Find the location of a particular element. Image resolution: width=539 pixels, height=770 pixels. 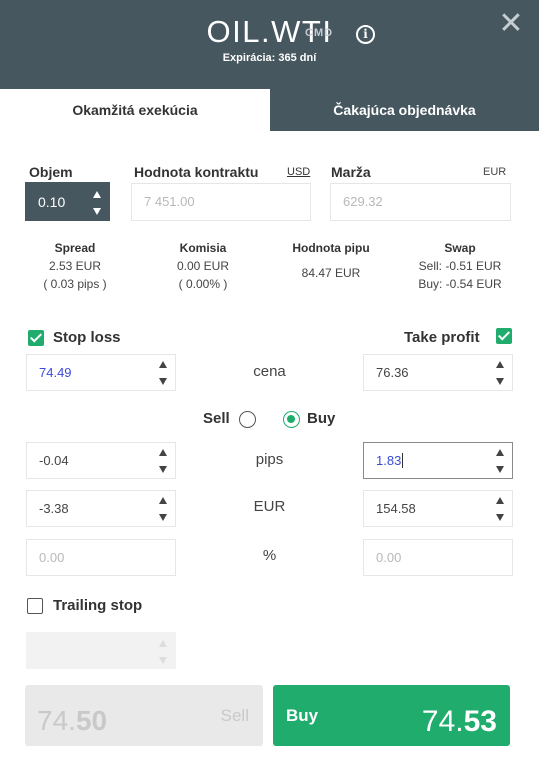

take-profit-checkbox is located at coordinates (504, 336).